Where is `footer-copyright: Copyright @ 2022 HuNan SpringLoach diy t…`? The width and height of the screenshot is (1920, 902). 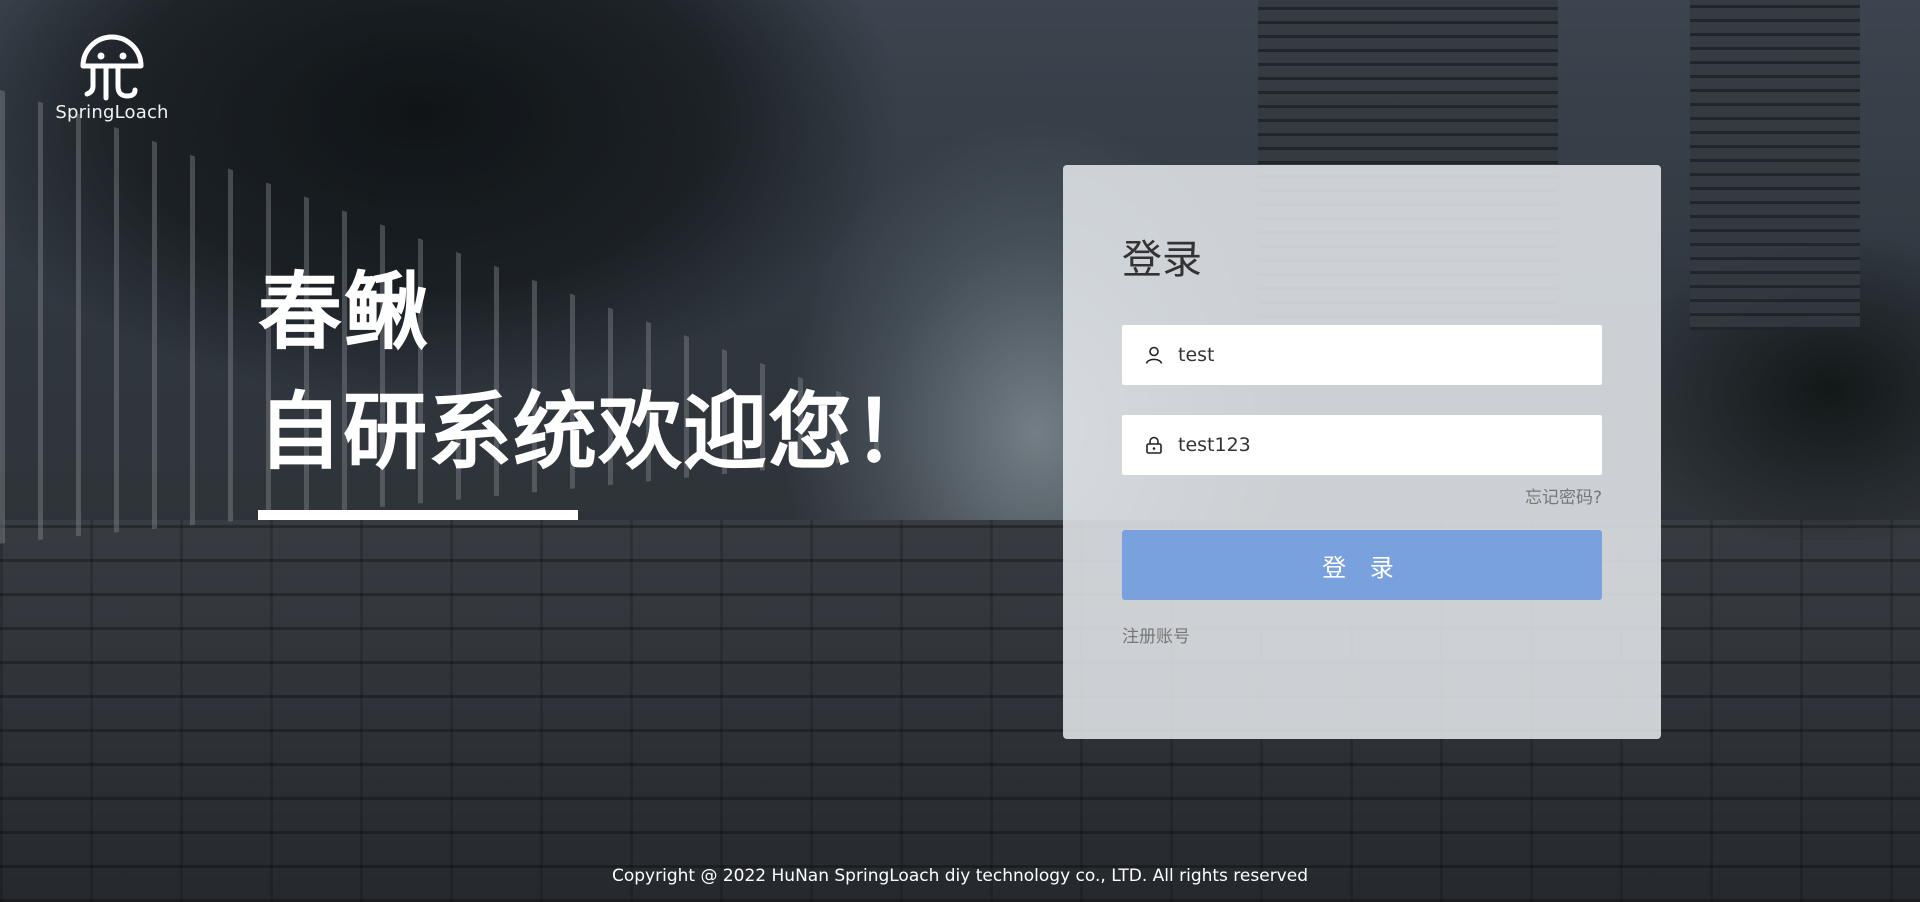 footer-copyright: Copyright @ 2022 HuNan SpringLoach diy t… is located at coordinates (959, 876).